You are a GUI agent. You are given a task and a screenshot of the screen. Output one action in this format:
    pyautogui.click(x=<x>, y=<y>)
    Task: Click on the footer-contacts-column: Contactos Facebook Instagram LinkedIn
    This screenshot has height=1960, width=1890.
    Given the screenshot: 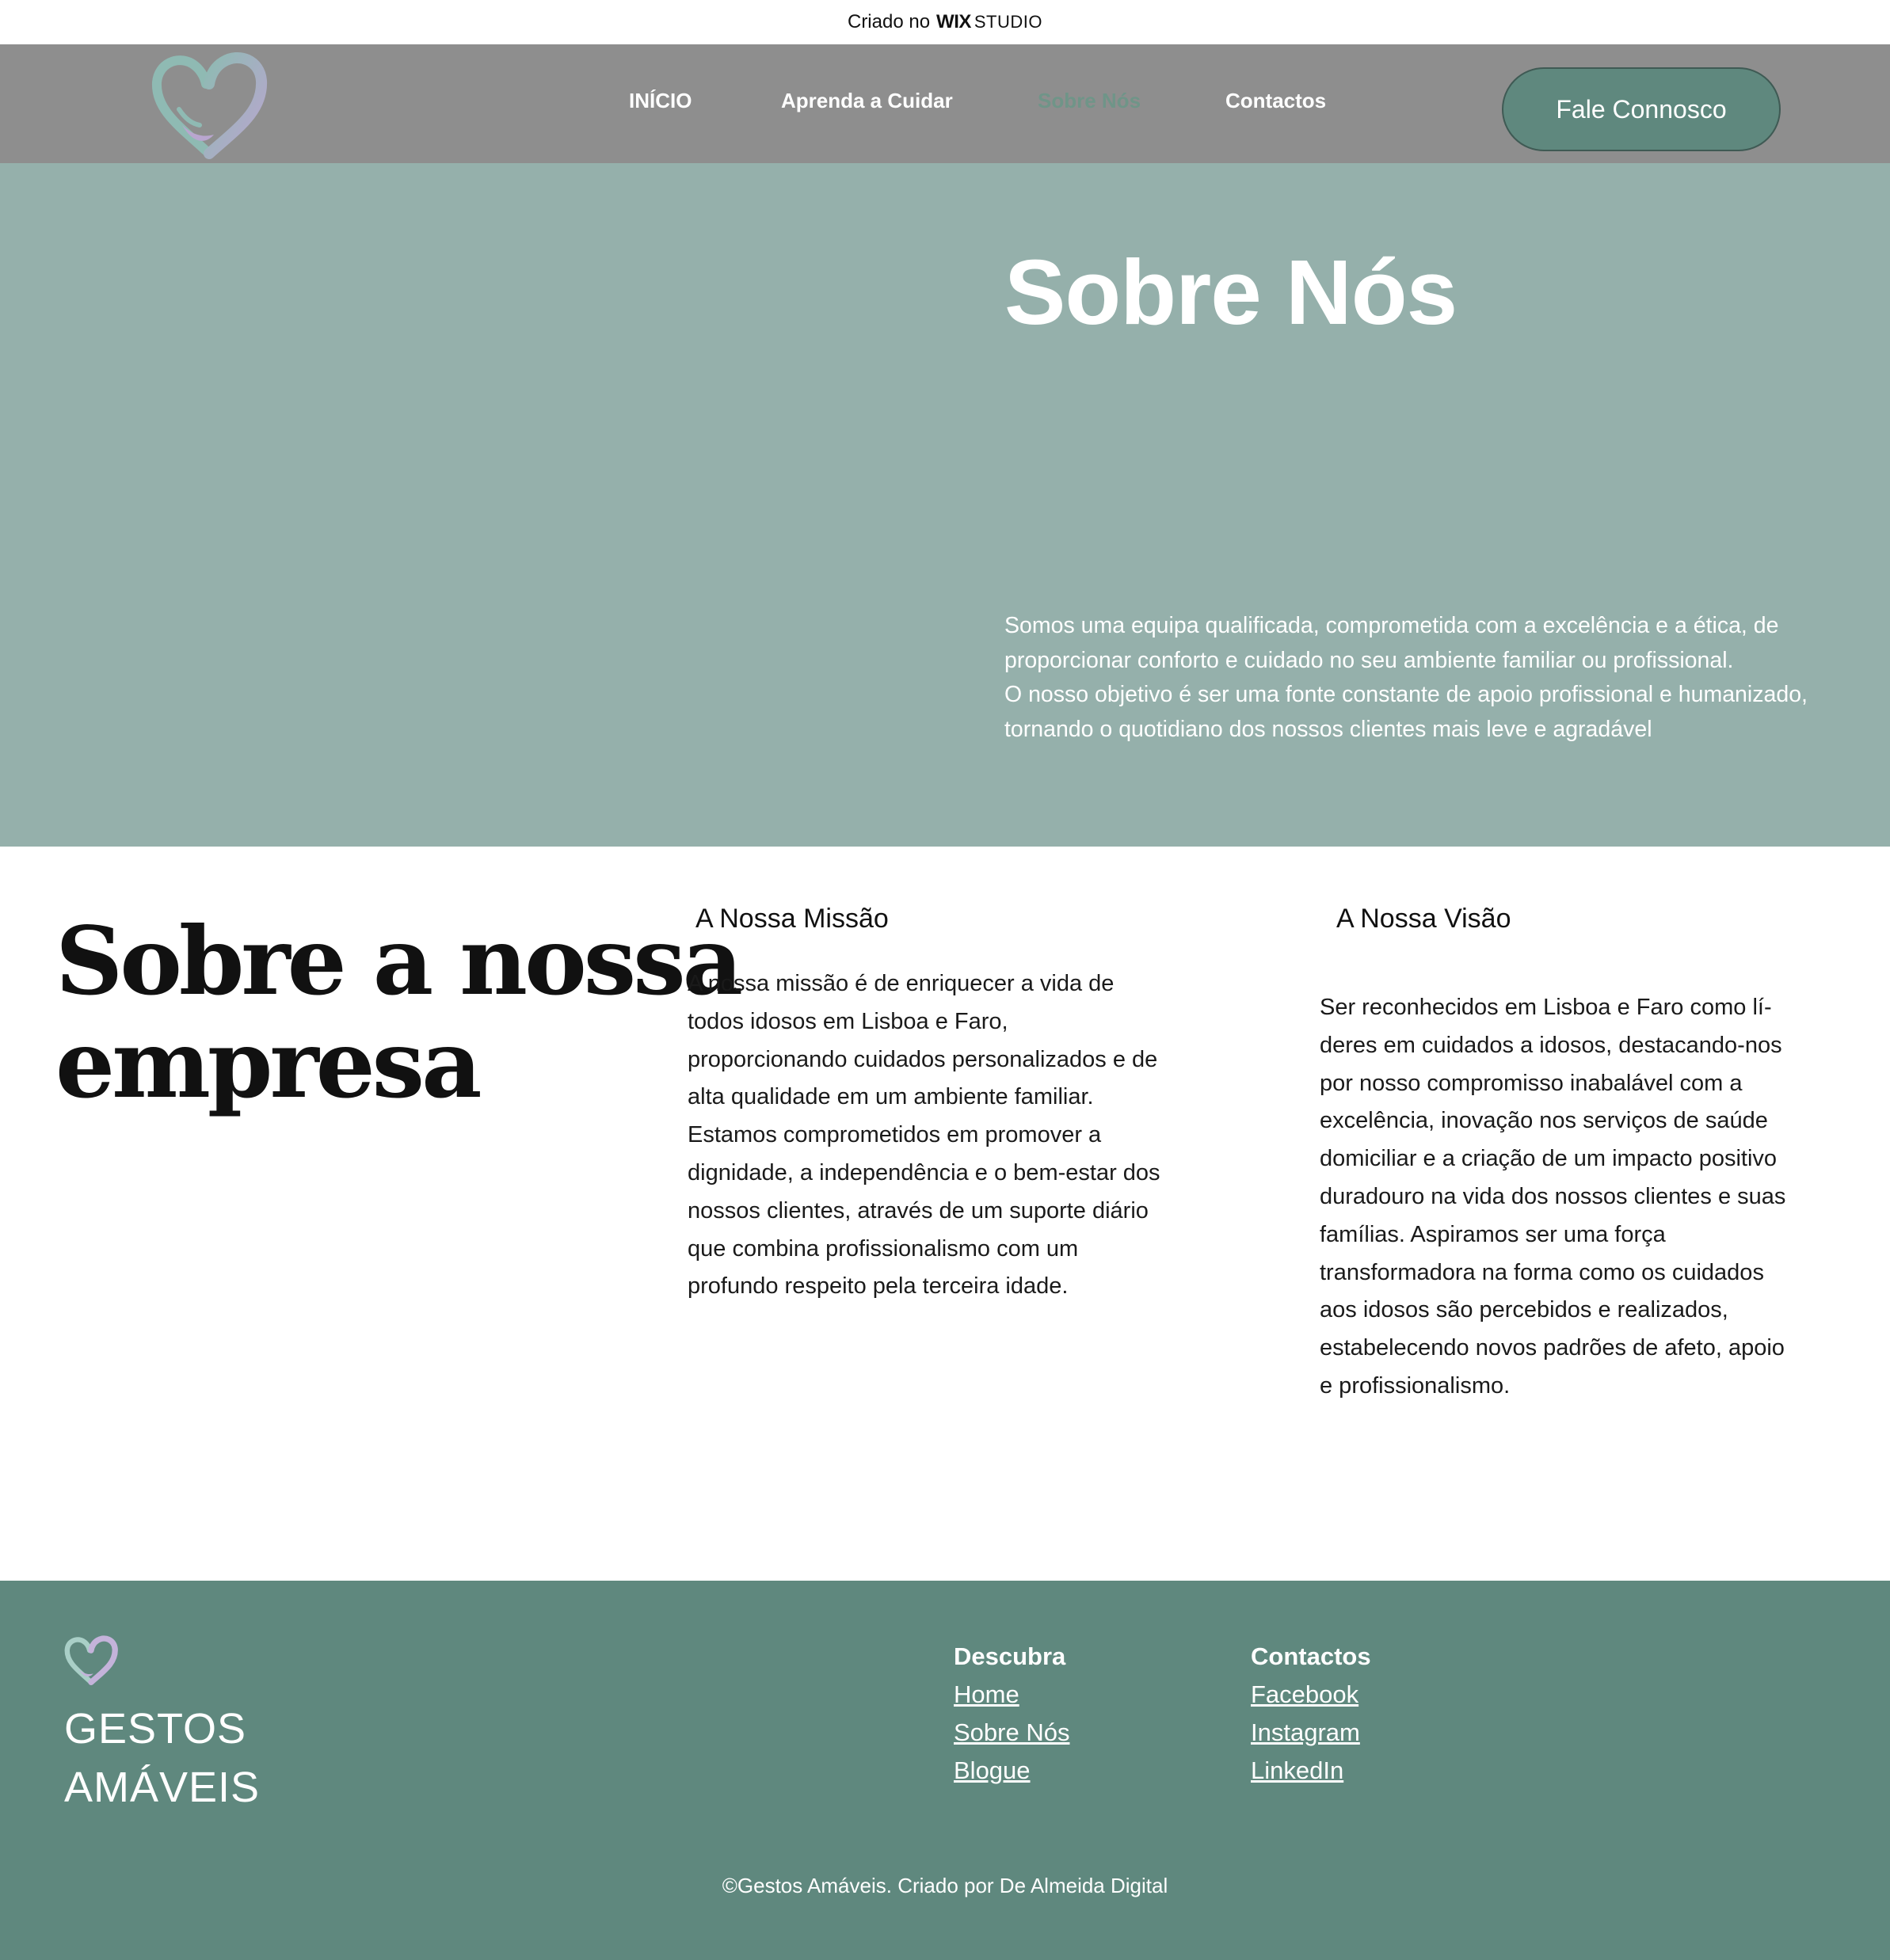 What is the action you would take?
    pyautogui.click(x=1311, y=1714)
    